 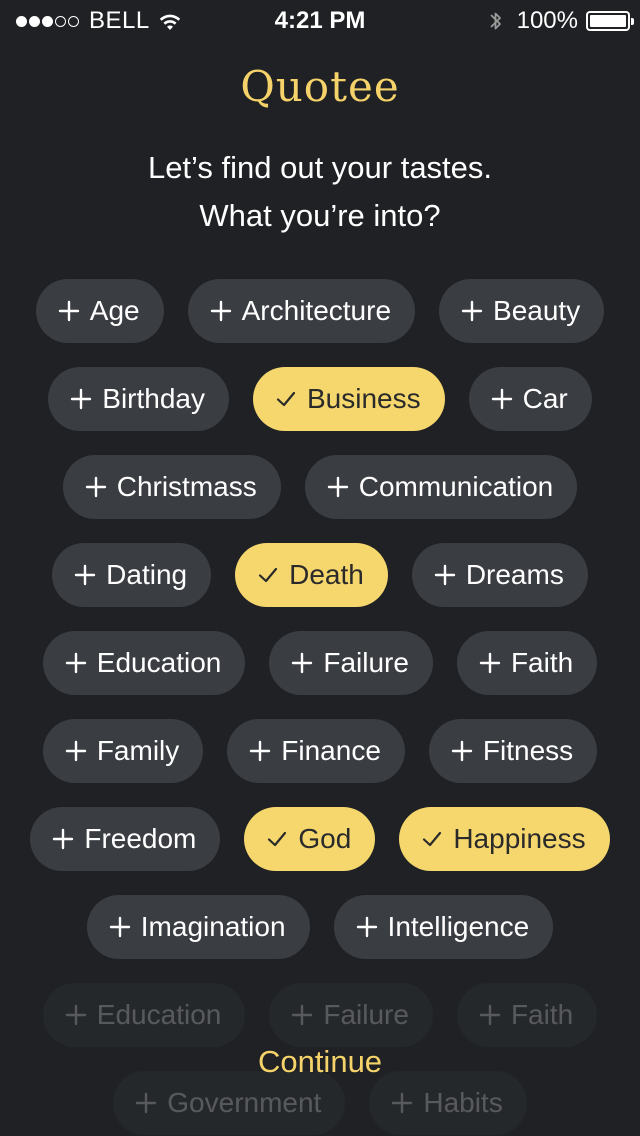 I want to click on tag-label: Freedom, so click(x=140, y=838).